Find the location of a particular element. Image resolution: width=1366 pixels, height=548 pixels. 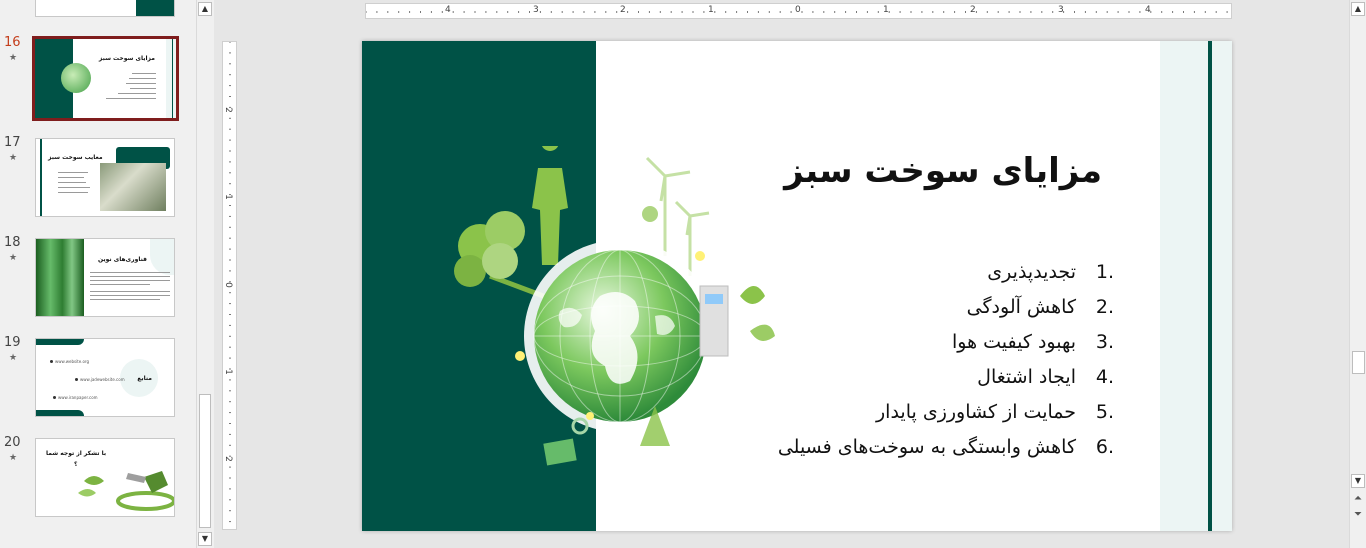

list-item: 3. بهبود کیفیت هوا is located at coordinates (946, 345).